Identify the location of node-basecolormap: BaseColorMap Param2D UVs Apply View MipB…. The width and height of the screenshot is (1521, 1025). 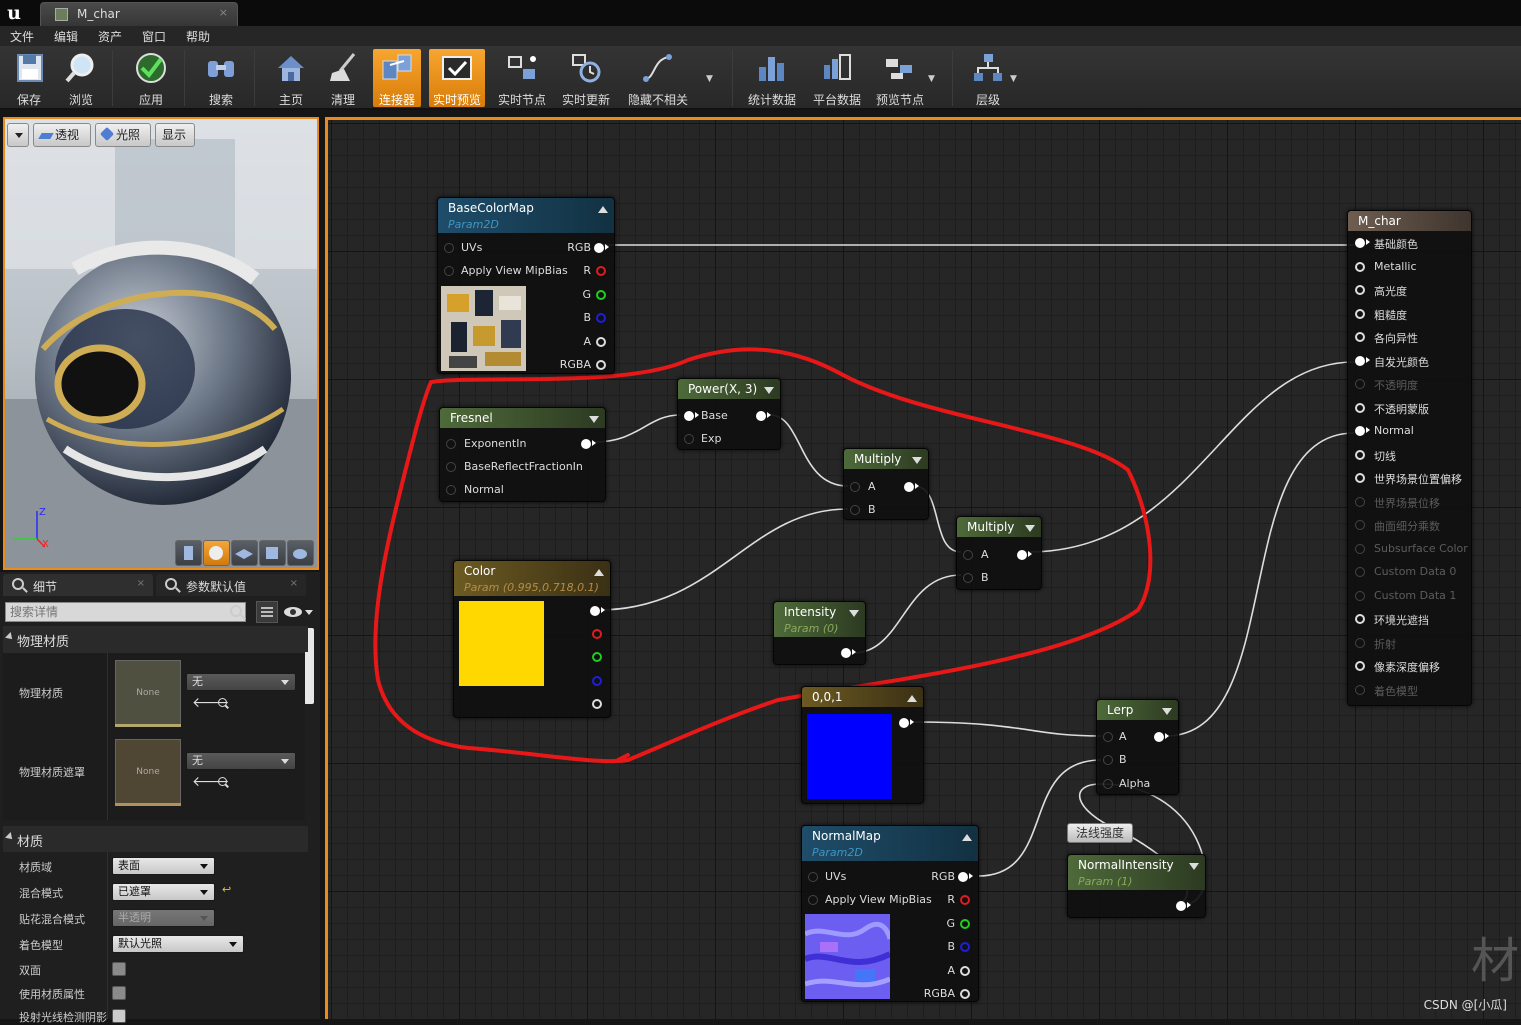
(526, 285).